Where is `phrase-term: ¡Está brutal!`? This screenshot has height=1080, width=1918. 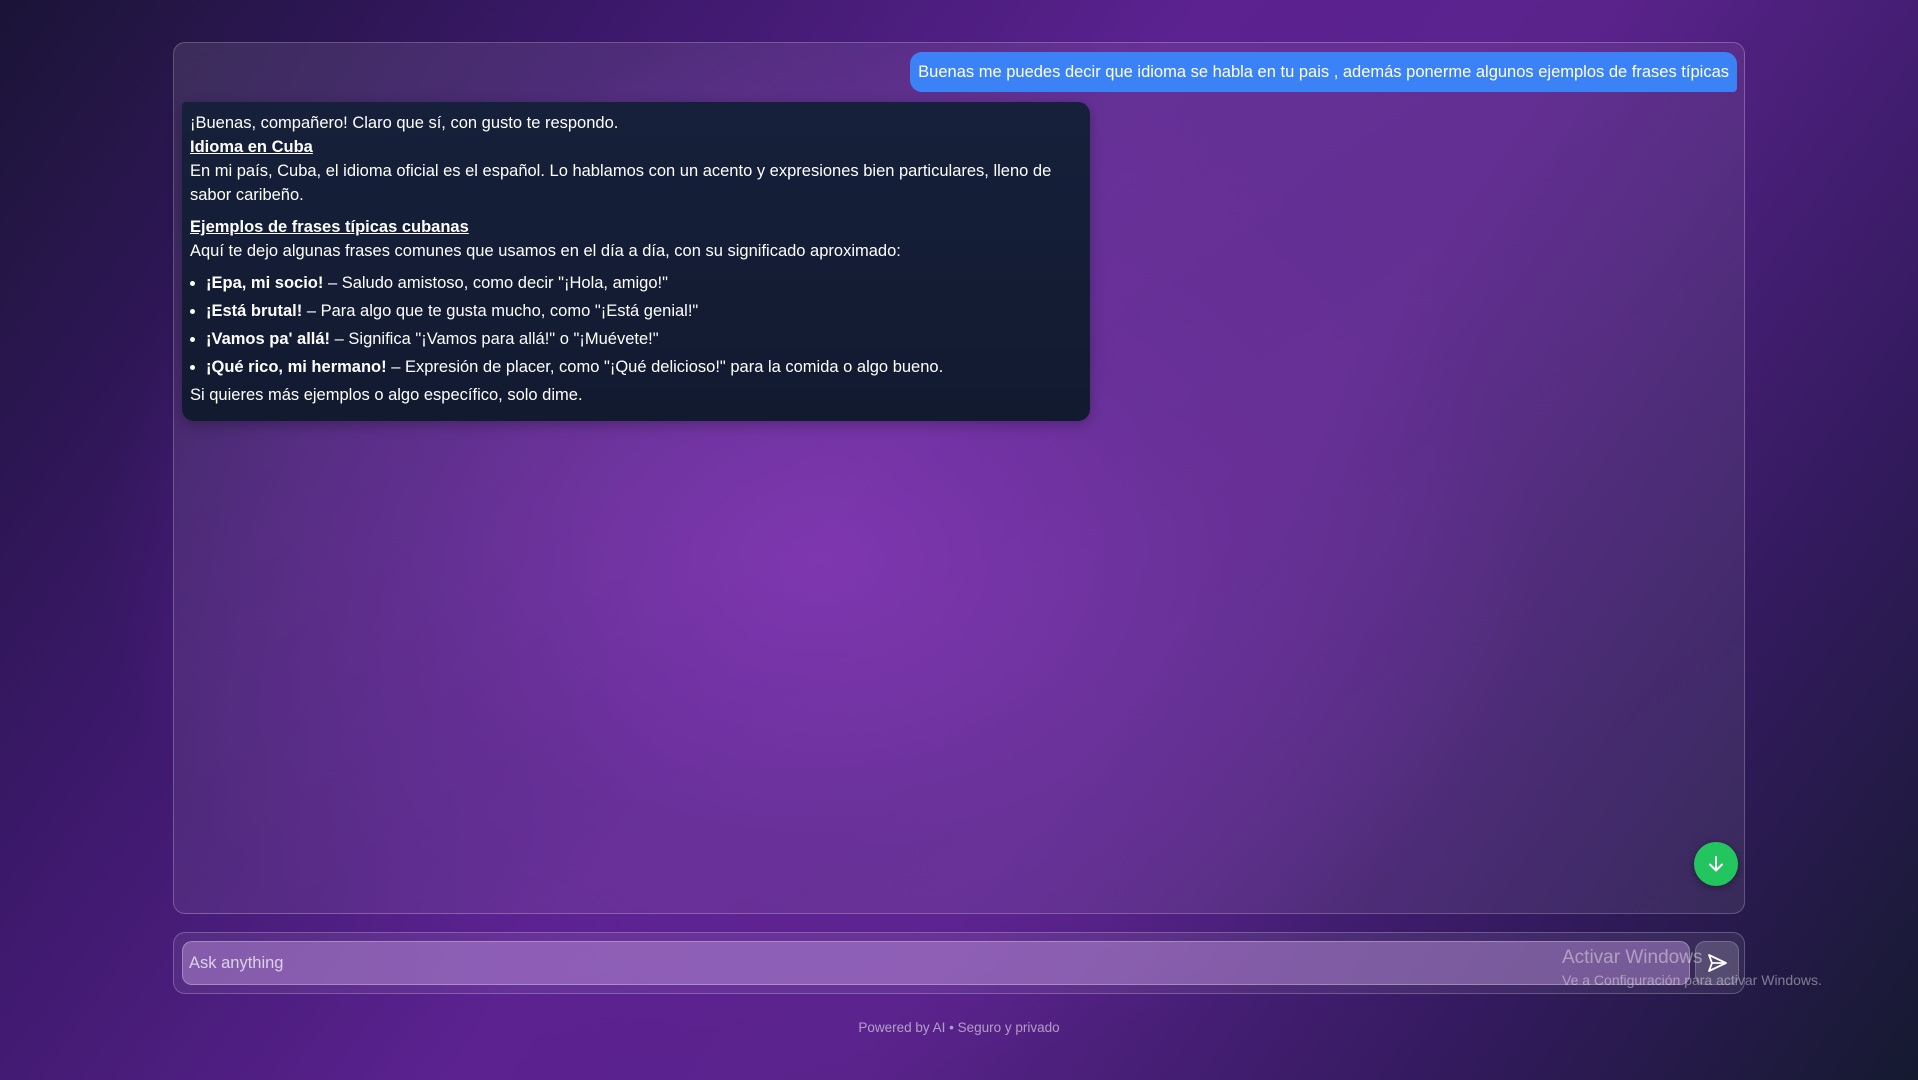 phrase-term: ¡Está brutal! is located at coordinates (254, 311).